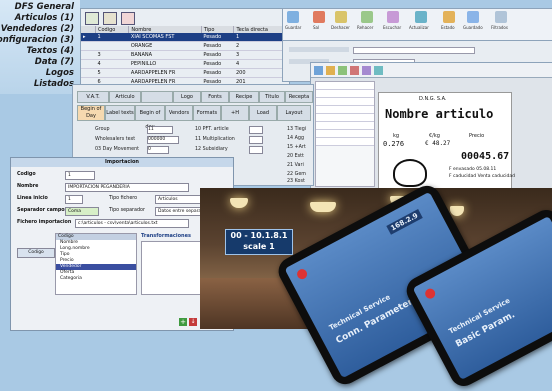  Describe the element at coordinates (438, 143) in the screenshot. I see `unit-price-value: € 48.27` at that location.